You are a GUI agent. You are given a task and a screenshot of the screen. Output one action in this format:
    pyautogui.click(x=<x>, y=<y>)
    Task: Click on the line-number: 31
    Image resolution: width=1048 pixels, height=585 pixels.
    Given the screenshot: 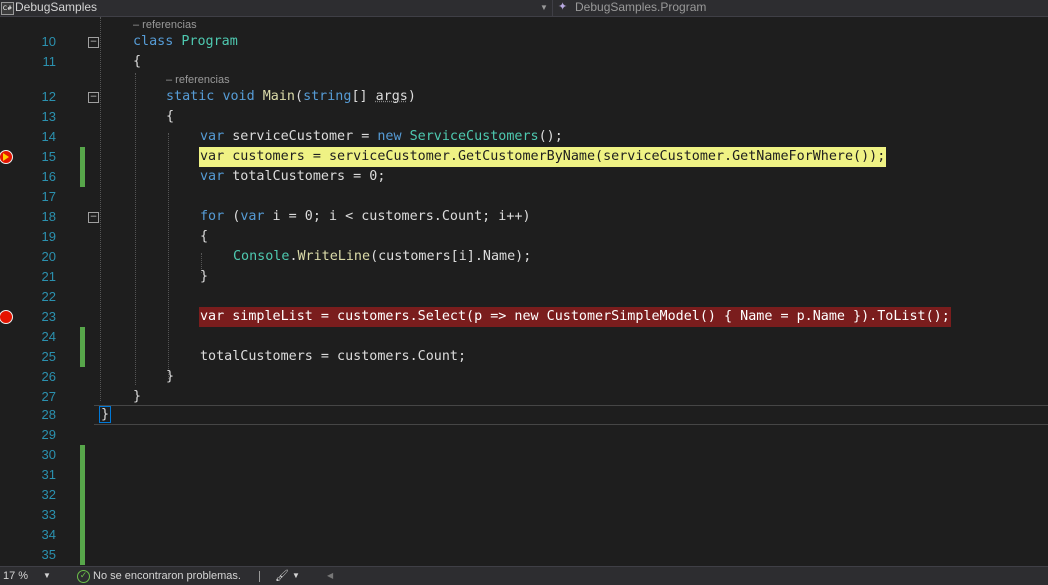 What is the action you would take?
    pyautogui.click(x=48, y=474)
    